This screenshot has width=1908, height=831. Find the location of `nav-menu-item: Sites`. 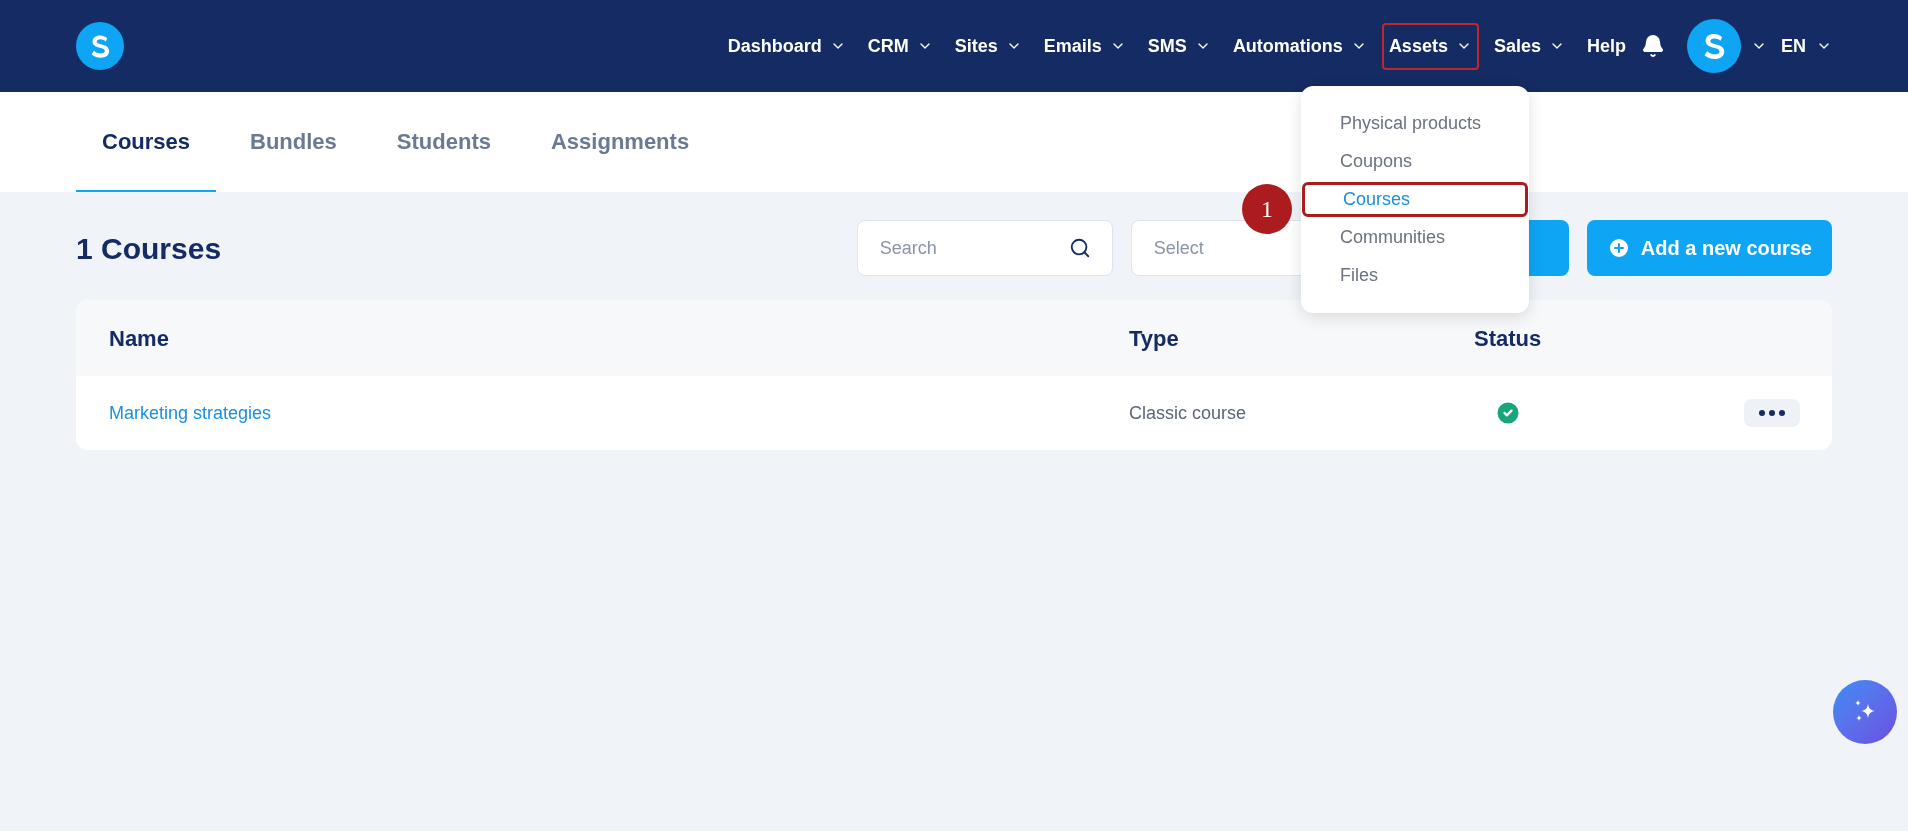

nav-menu-item: Sites is located at coordinates (988, 46).